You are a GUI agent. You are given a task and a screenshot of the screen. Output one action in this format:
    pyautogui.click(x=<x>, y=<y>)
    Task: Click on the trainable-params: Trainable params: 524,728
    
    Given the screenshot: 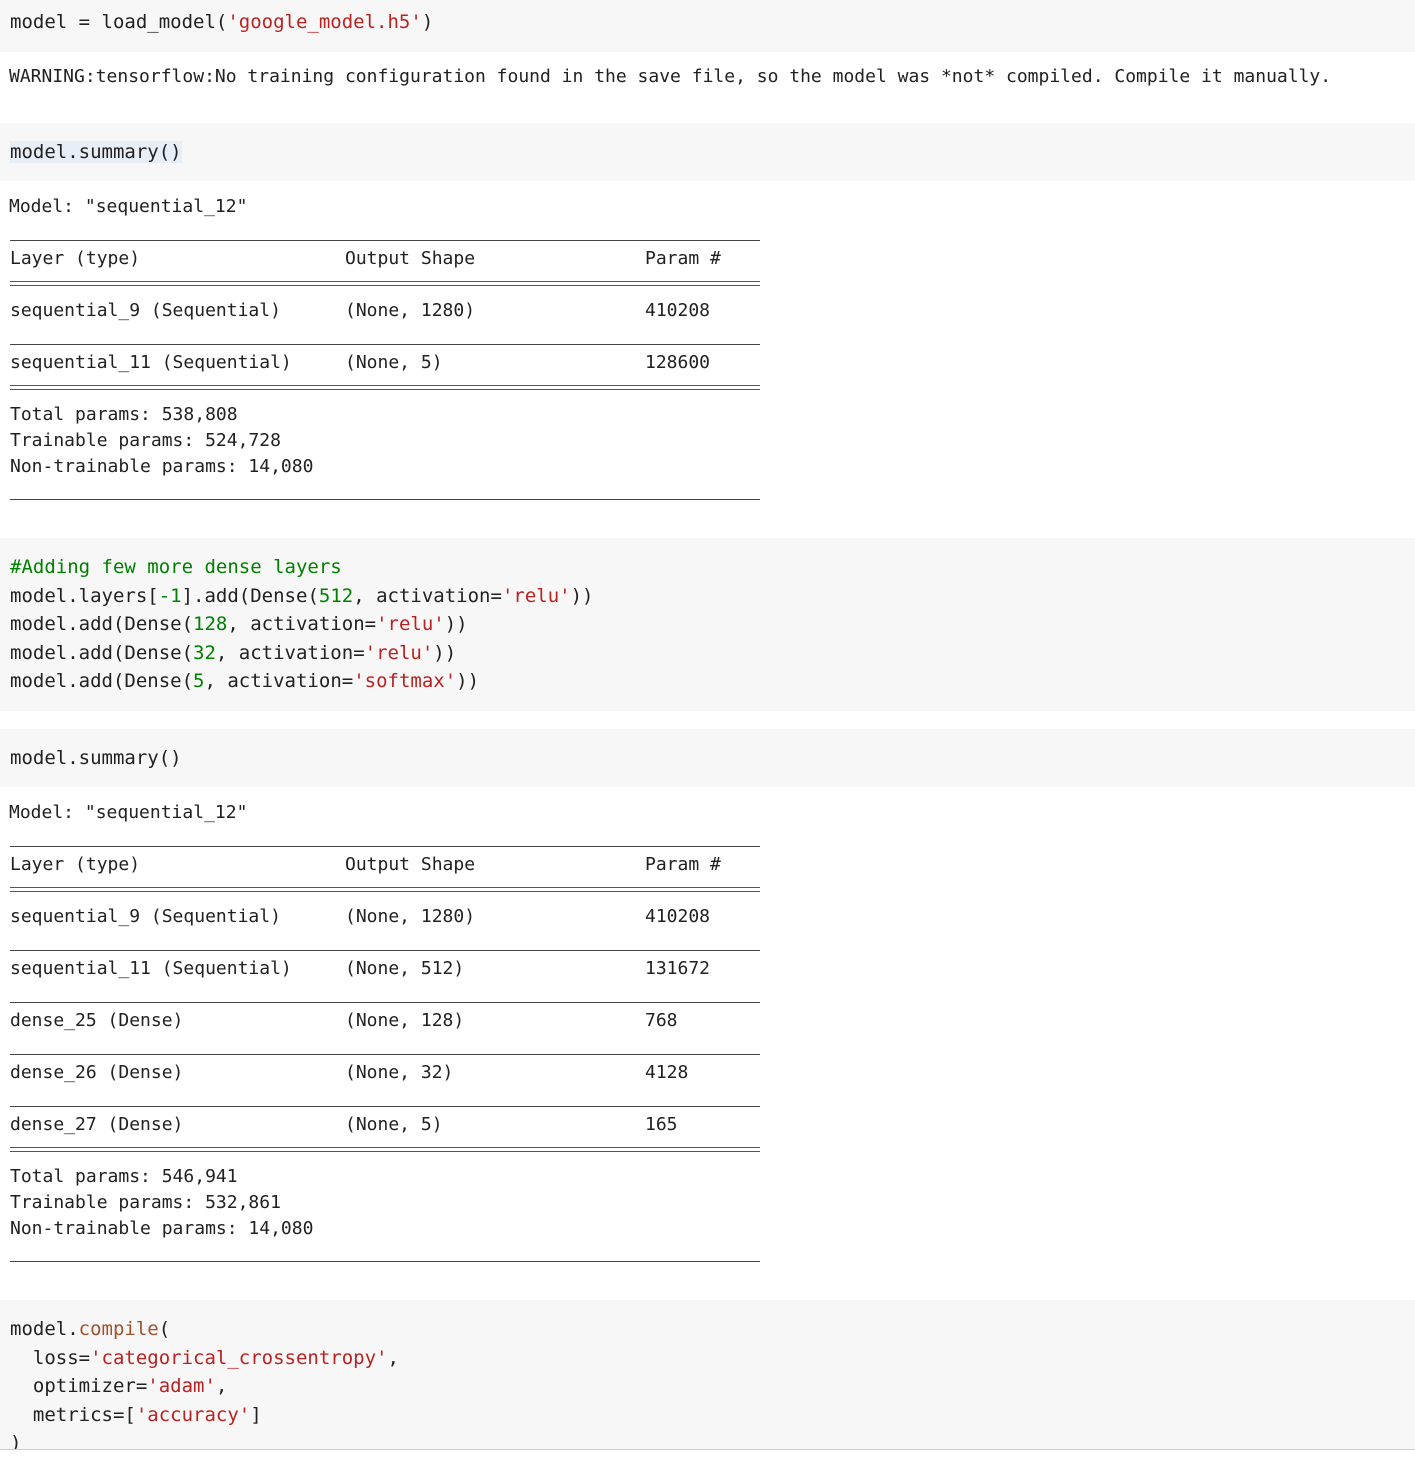 What is the action you would take?
    pyautogui.click(x=145, y=440)
    